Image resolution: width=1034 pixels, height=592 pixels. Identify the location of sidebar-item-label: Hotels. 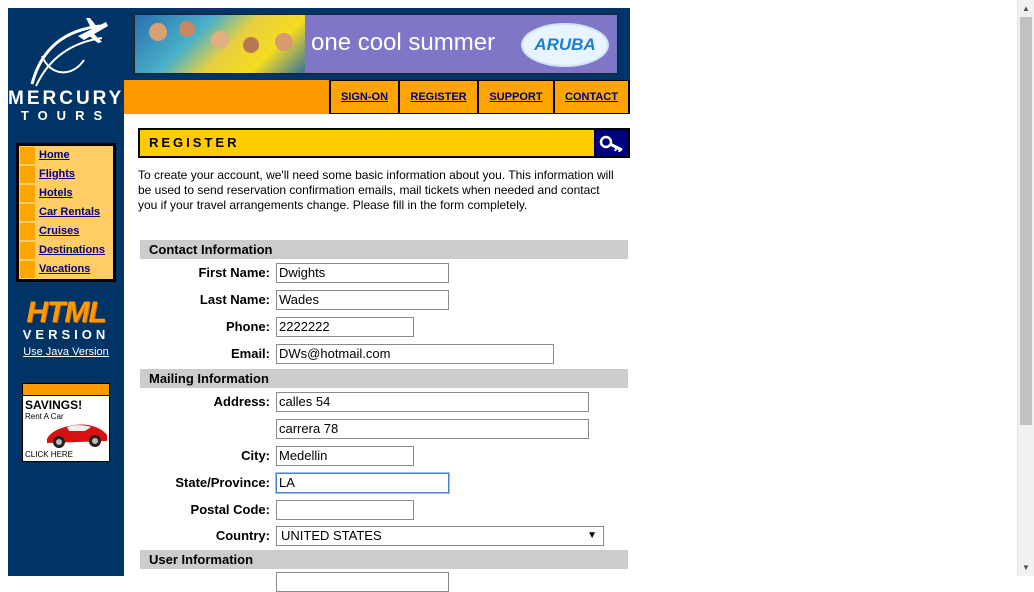
(56, 193).